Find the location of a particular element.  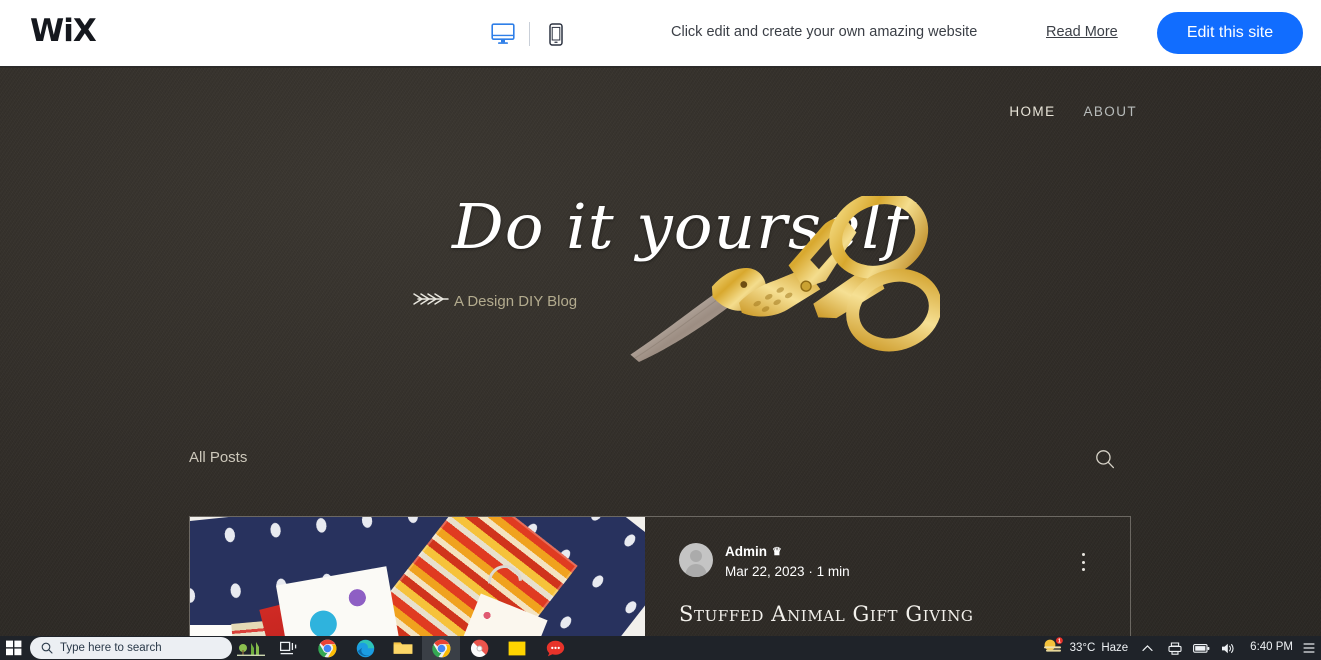

notification-center-icon is located at coordinates (1309, 648).